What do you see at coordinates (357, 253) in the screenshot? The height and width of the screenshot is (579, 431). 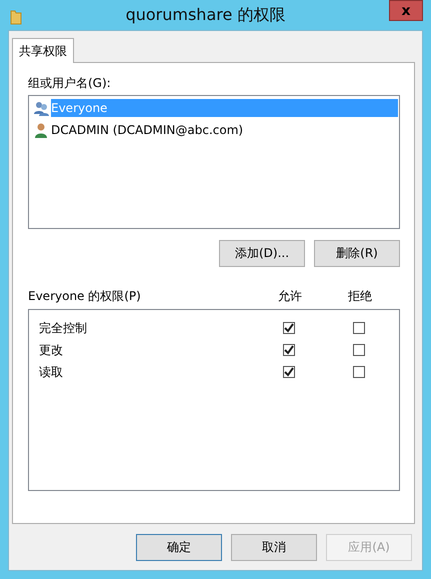 I see `dialog-button: 删除(R)` at bounding box center [357, 253].